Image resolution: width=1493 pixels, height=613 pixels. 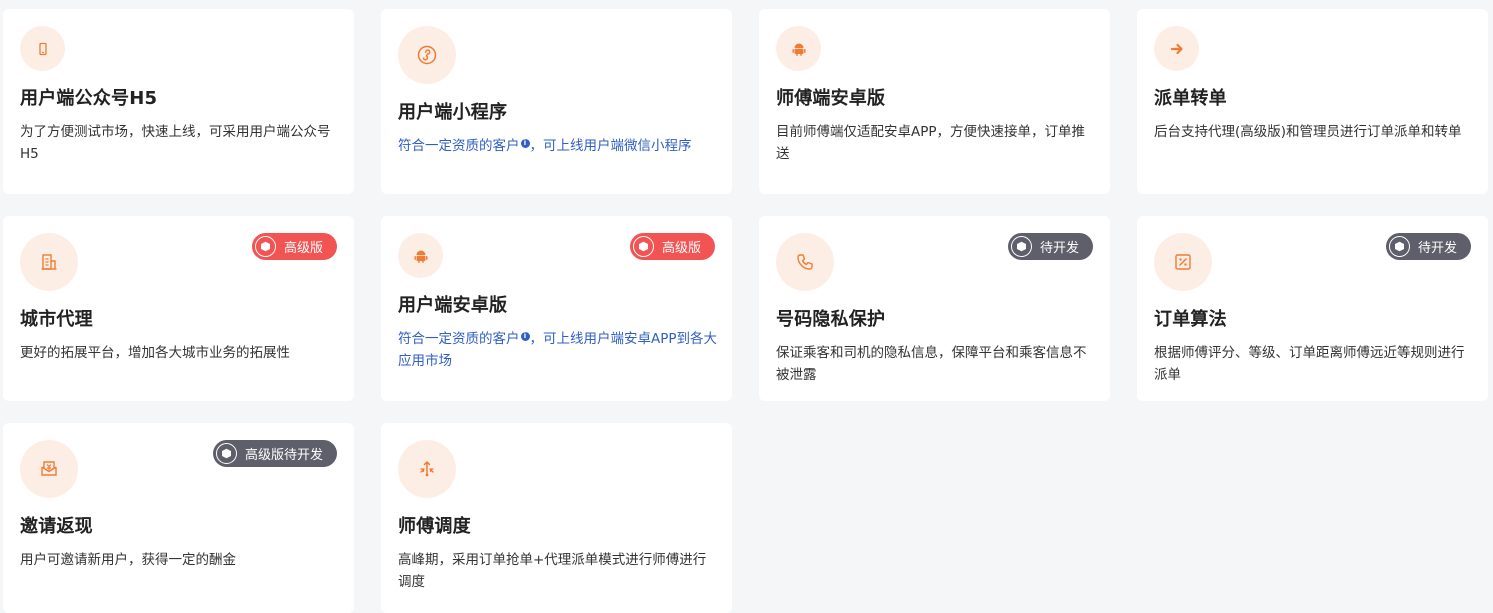 I want to click on card-title: 师傅端安卓版, so click(x=831, y=98).